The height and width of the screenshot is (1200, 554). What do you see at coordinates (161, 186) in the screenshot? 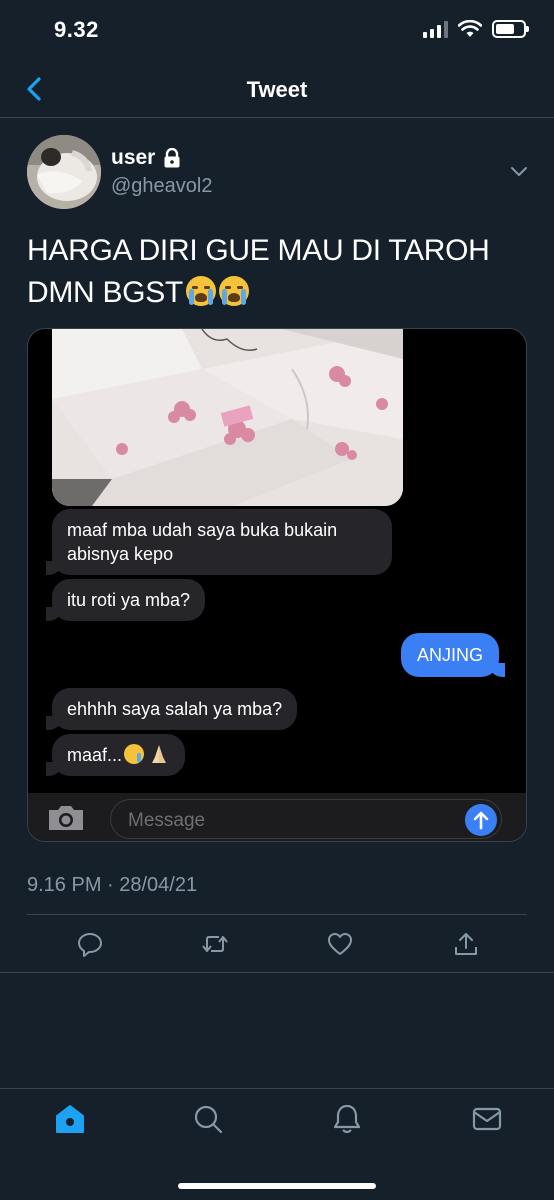
I see `user-handle: @gheavol2` at bounding box center [161, 186].